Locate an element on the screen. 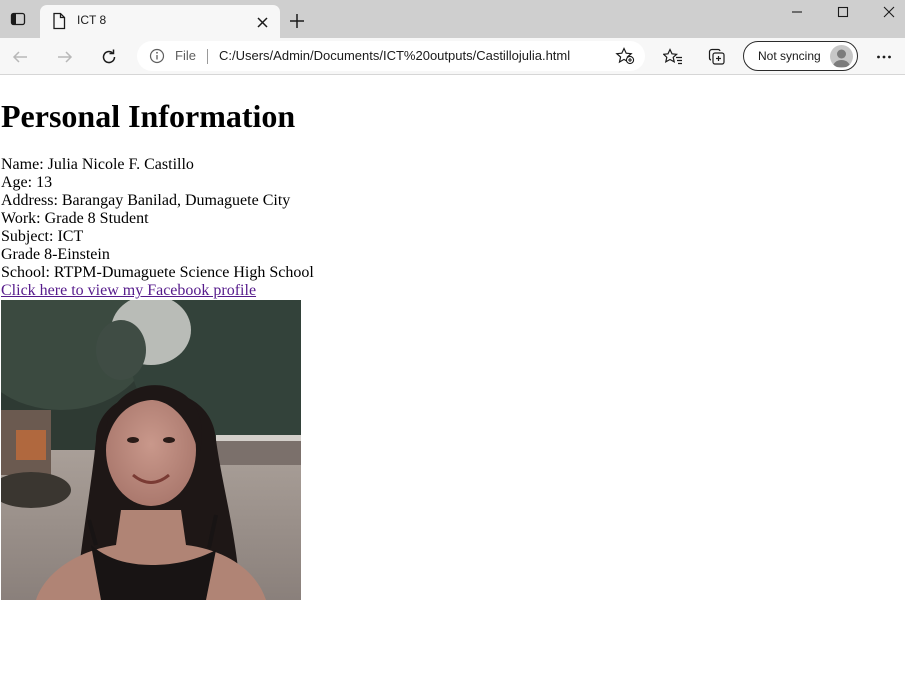 This screenshot has width=905, height=693. new-tab-button is located at coordinates (297, 21).